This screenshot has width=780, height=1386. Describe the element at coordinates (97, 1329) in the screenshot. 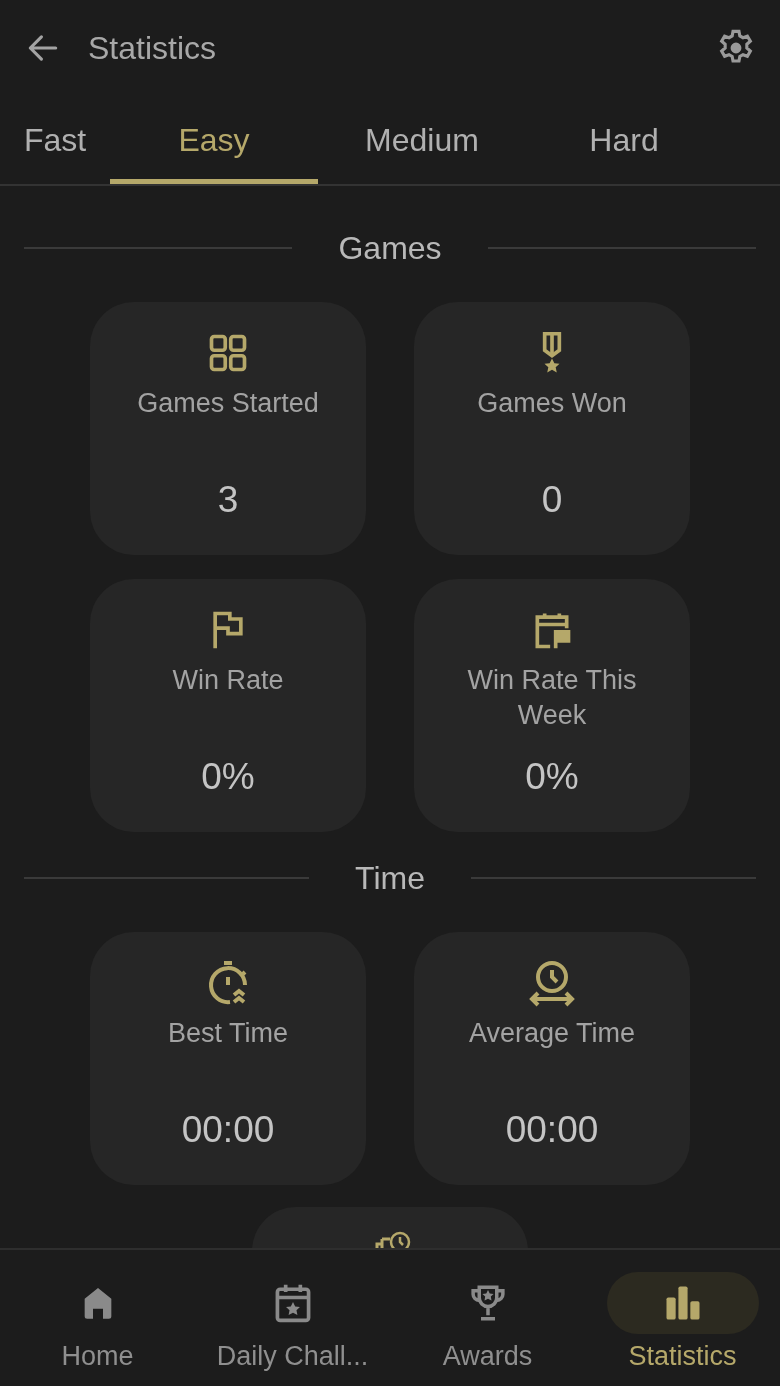

I see `nav-item: Home` at that location.